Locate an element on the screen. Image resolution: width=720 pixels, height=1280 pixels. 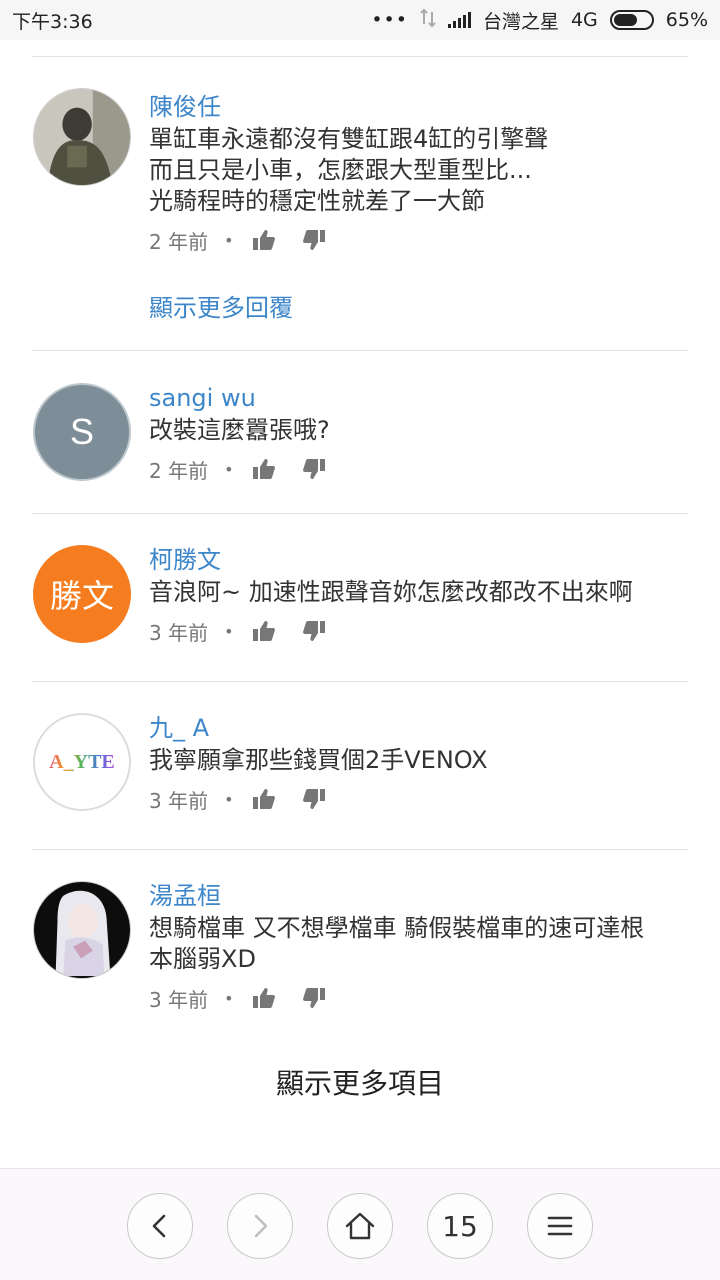
menu-icon is located at coordinates (560, 1226).